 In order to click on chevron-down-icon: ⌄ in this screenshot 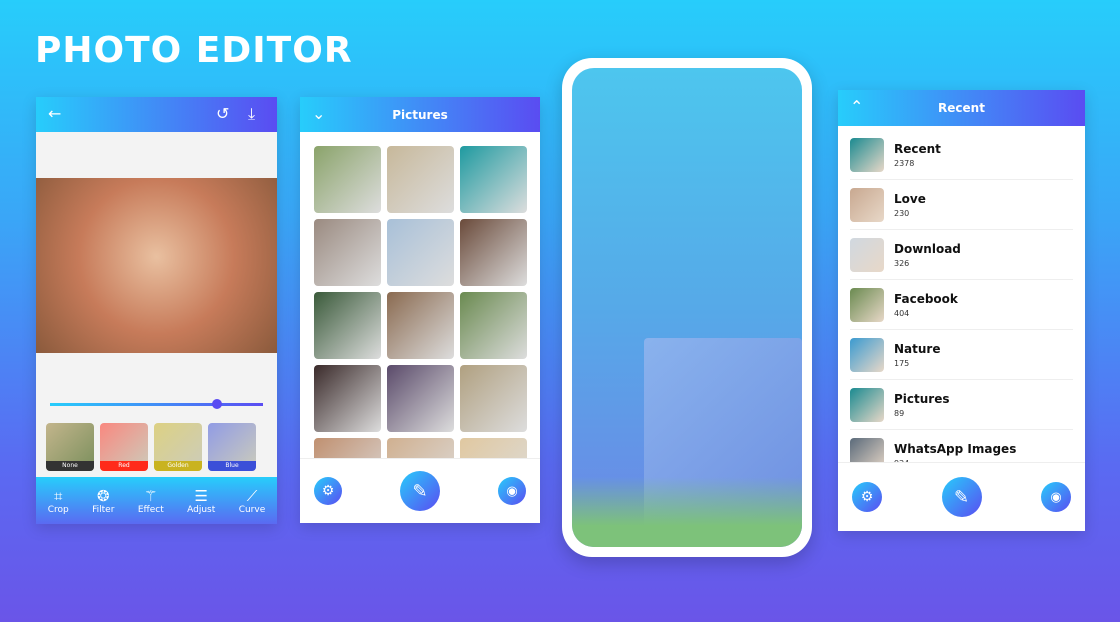, I will do `click(318, 113)`.